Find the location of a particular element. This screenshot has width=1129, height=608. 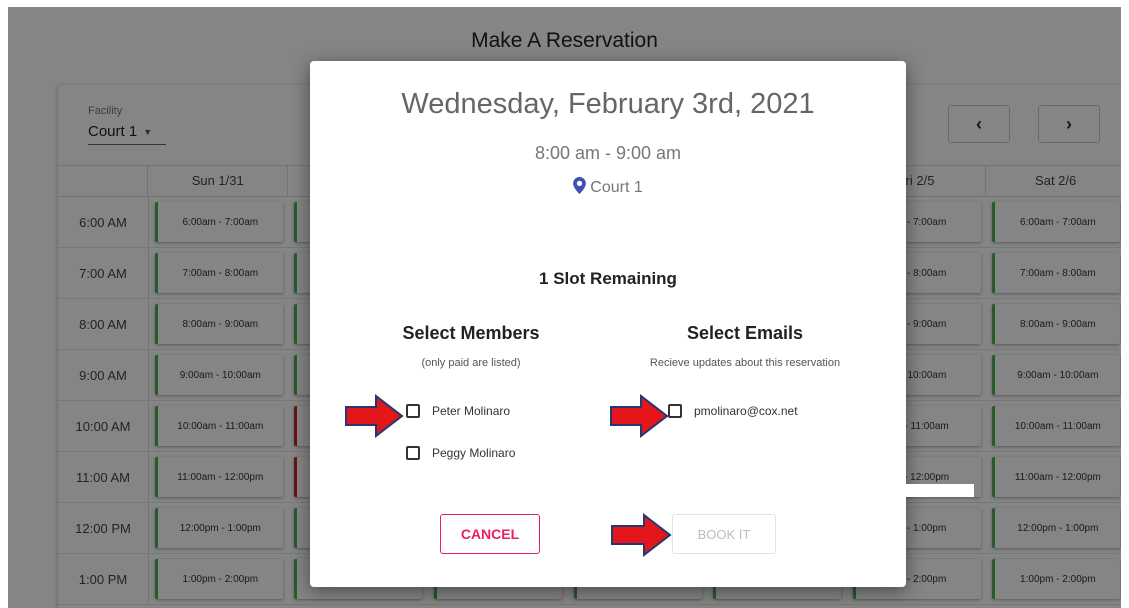

select-members-subtitle: (only paid are listed) is located at coordinates (471, 363).